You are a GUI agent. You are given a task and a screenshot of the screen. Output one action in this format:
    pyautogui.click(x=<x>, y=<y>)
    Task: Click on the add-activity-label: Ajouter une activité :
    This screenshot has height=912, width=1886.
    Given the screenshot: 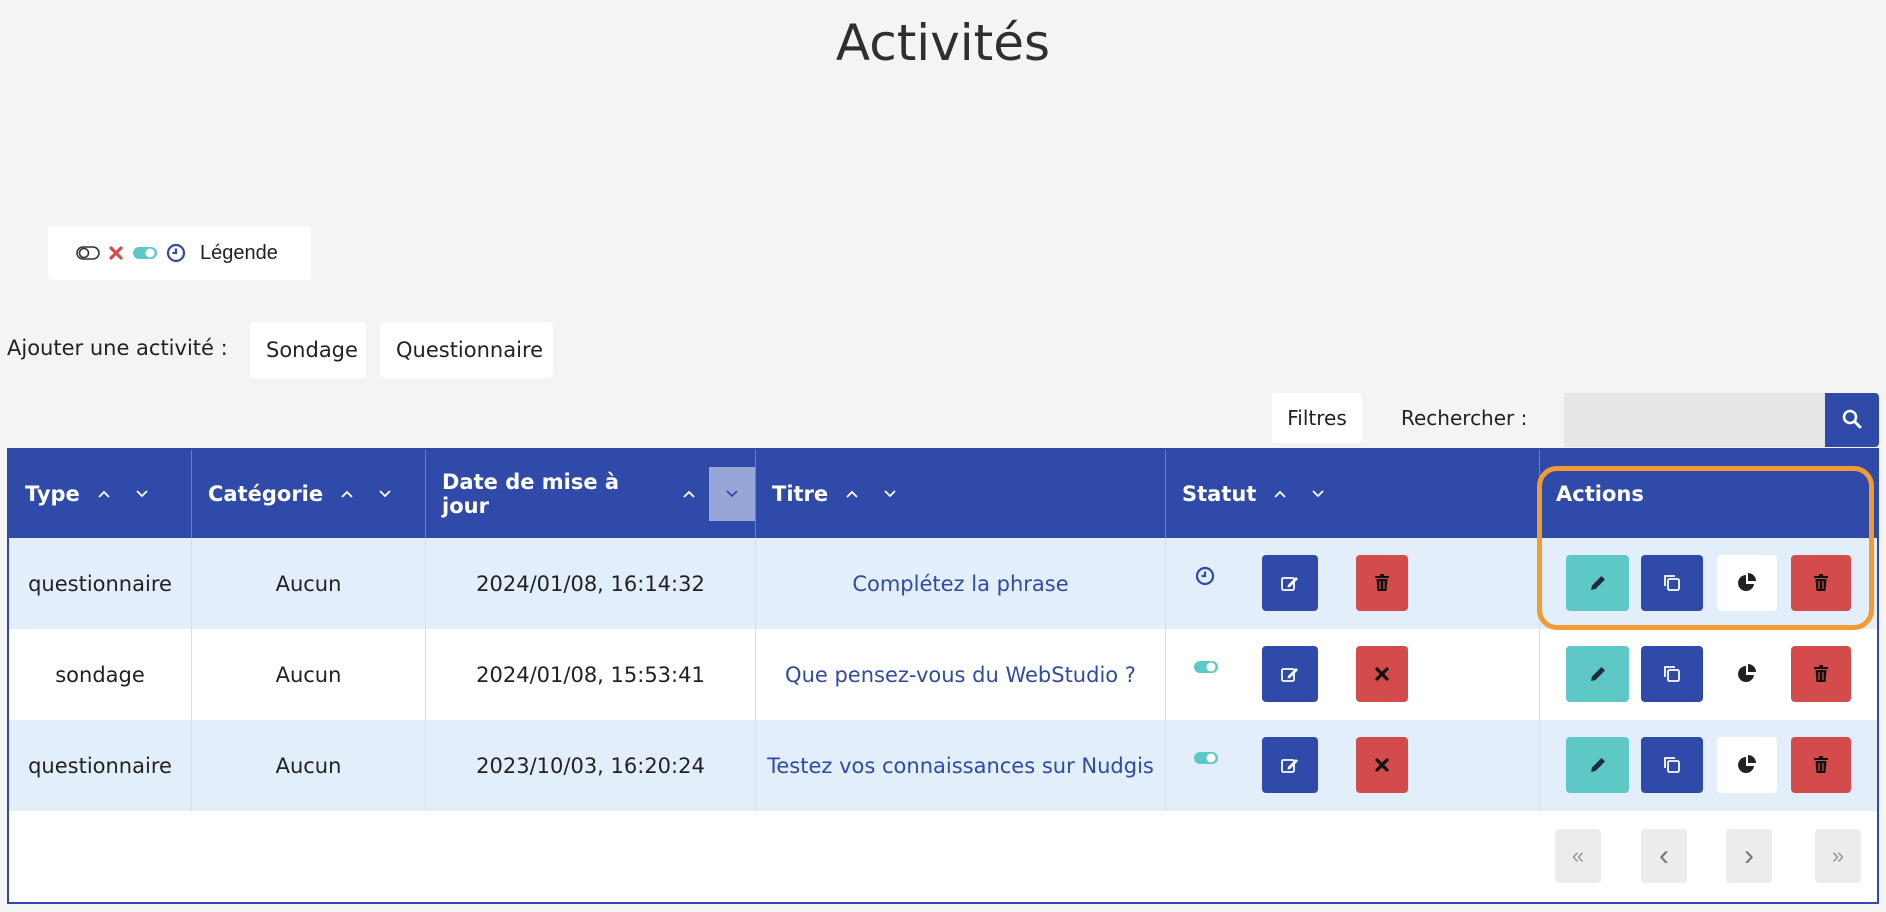 What is the action you would take?
    pyautogui.click(x=117, y=348)
    